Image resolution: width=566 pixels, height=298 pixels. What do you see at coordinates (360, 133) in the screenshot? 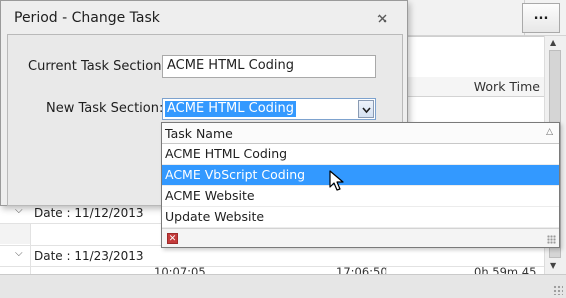
I see `dropdown-column-header: Task Name △` at bounding box center [360, 133].